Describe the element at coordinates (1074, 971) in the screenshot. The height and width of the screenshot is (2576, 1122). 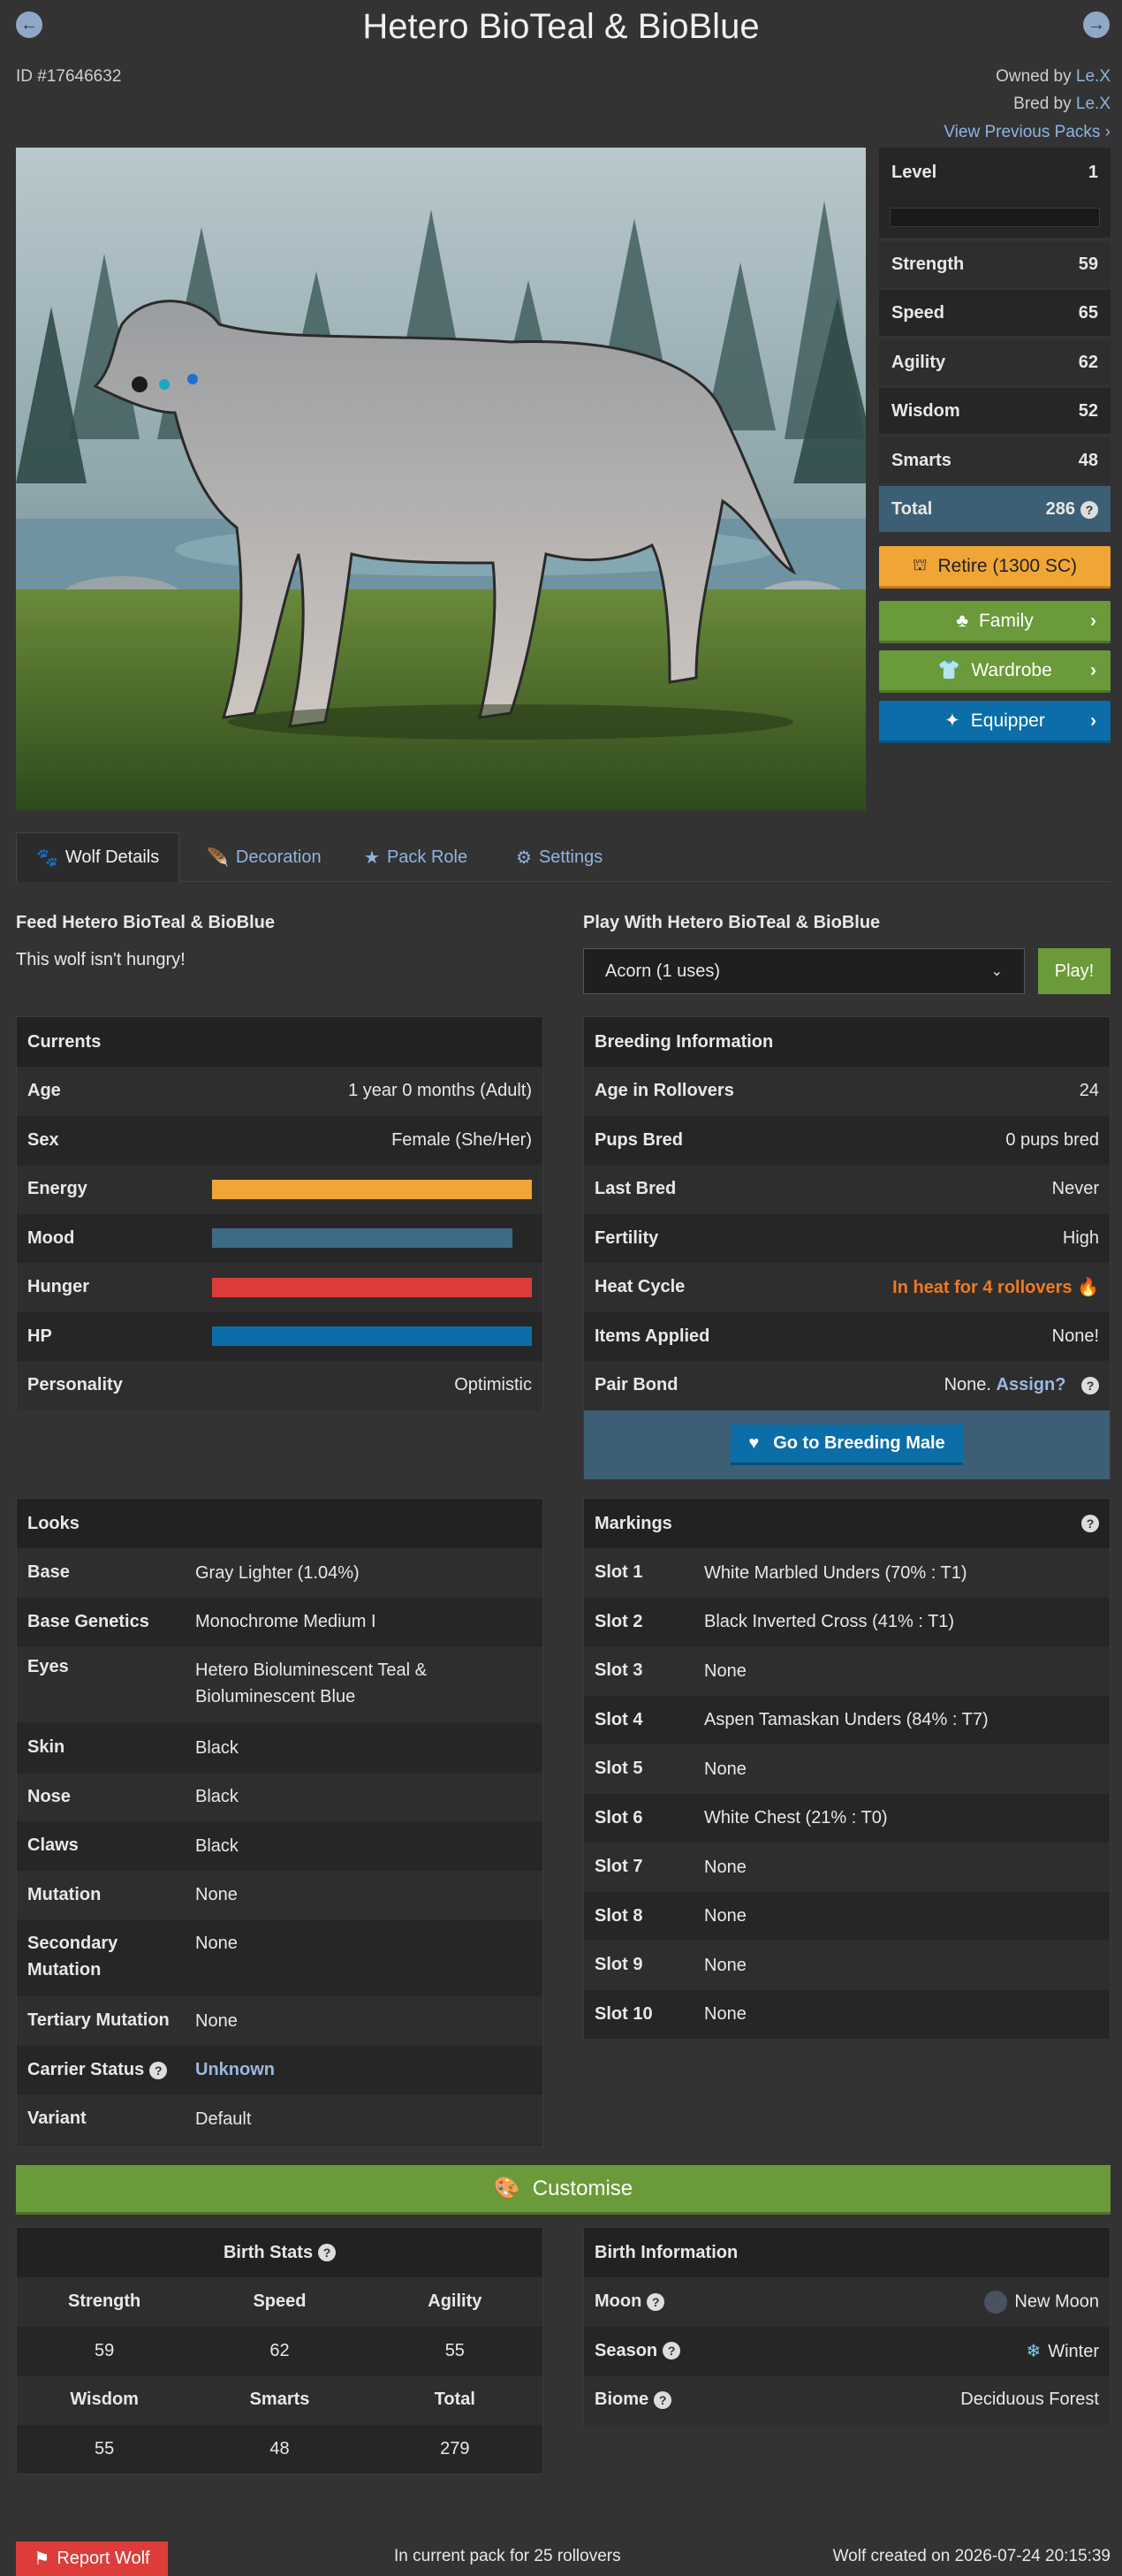
I see `play-button: Play!` at that location.